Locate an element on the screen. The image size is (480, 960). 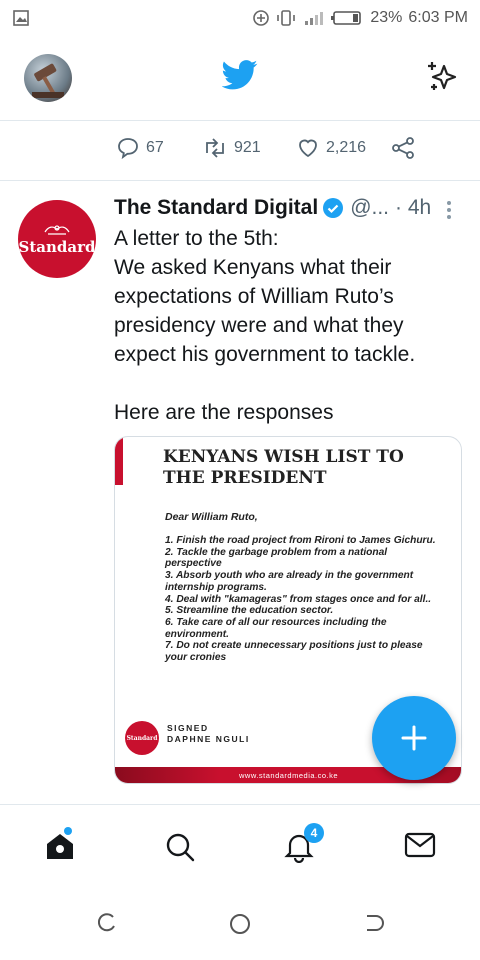
compose-tweet-button is located at coordinates (414, 738).